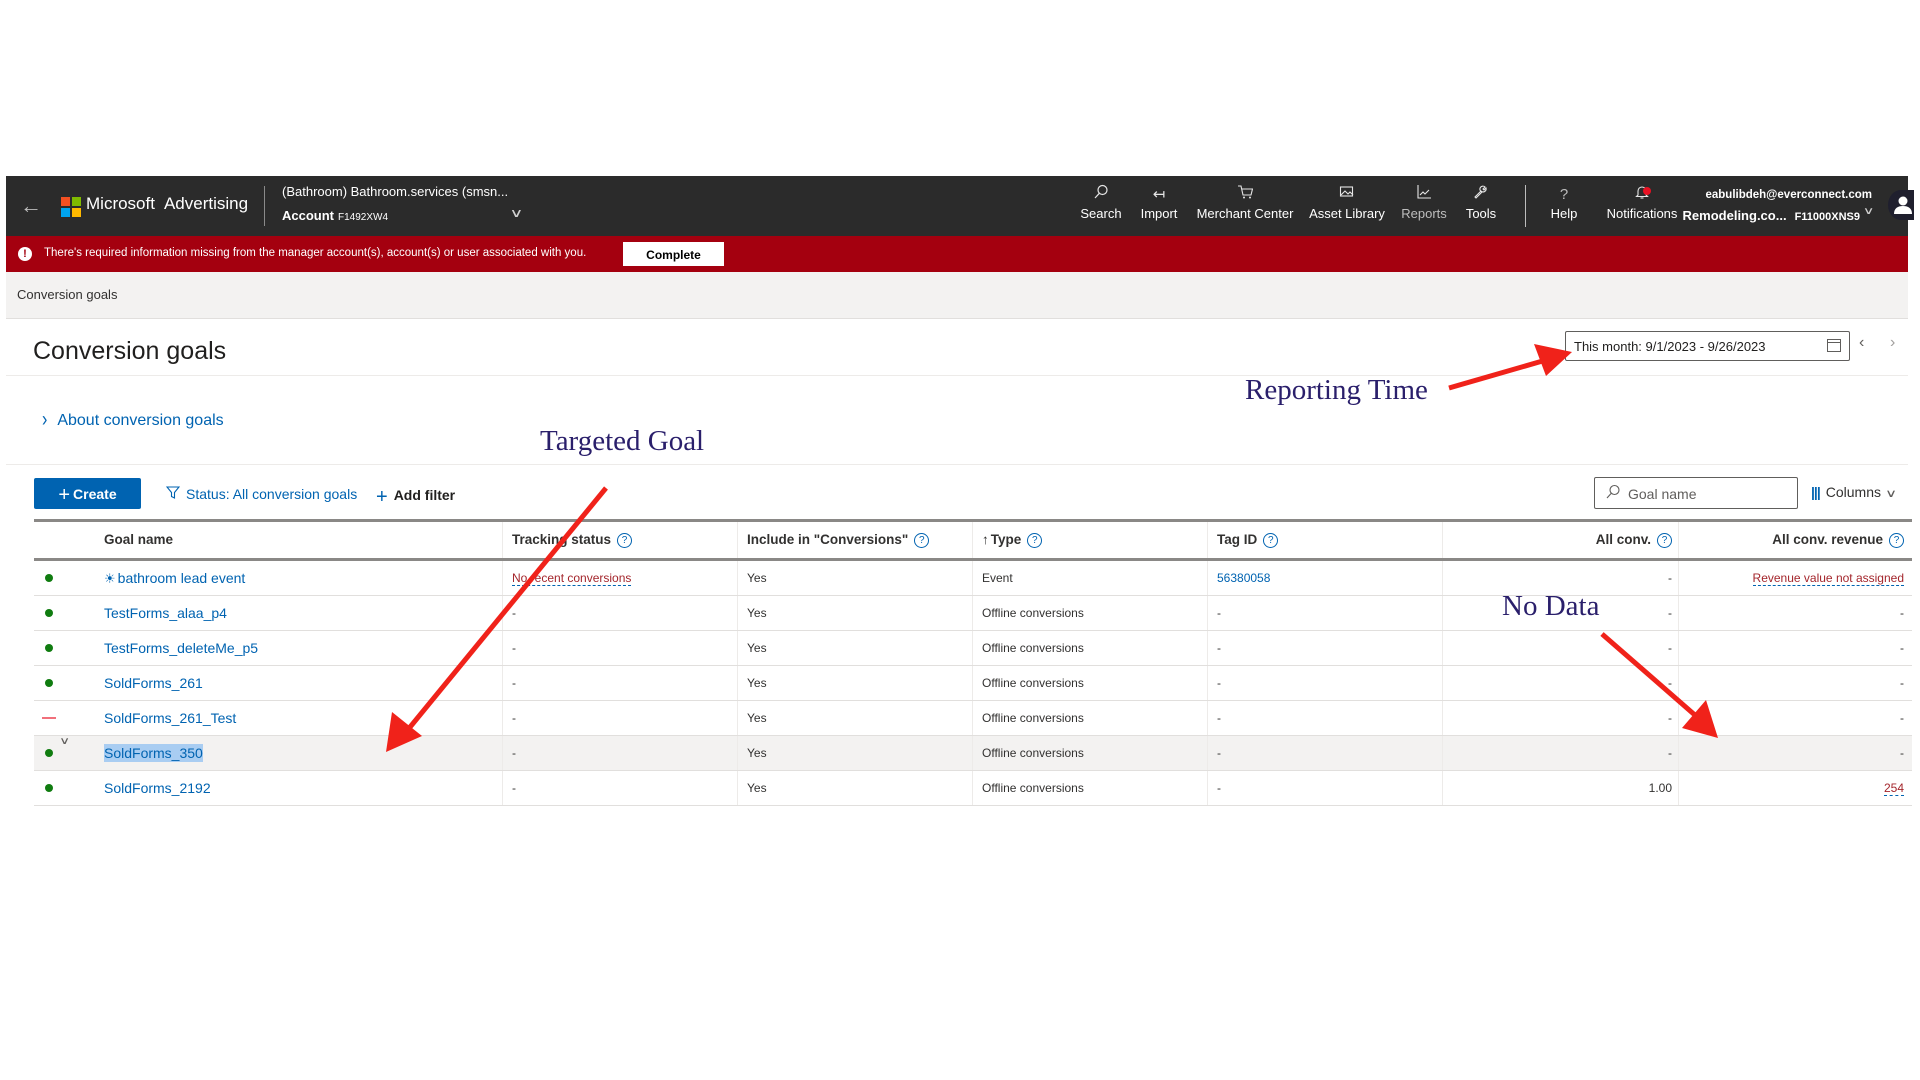 Image resolution: width=1920 pixels, height=1080 pixels. What do you see at coordinates (1101, 195) in the screenshot?
I see `search-icon` at bounding box center [1101, 195].